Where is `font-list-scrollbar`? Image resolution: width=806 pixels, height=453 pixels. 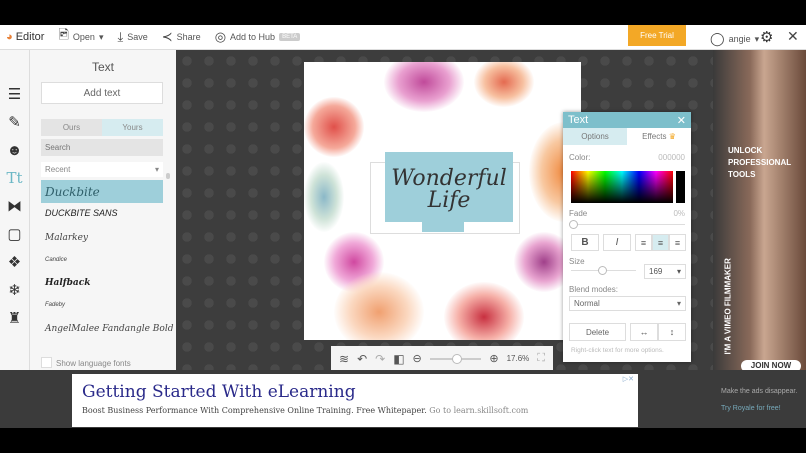
font-list-scrollbar is located at coordinates (168, 258).